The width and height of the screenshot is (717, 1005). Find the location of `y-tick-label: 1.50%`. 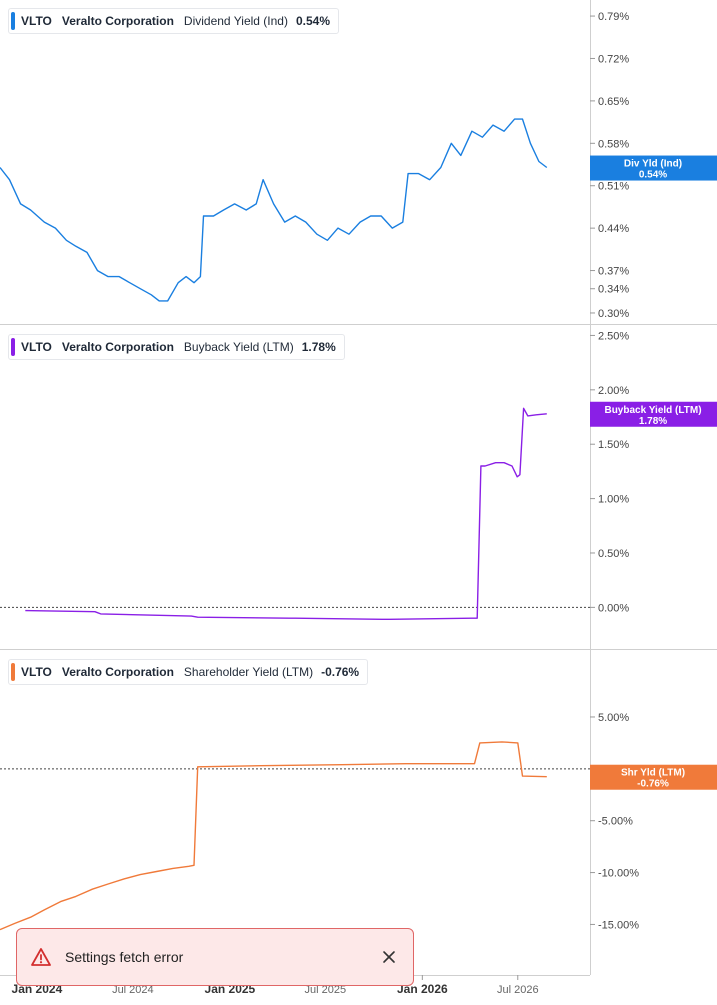

y-tick-label: 1.50% is located at coordinates (613, 445).